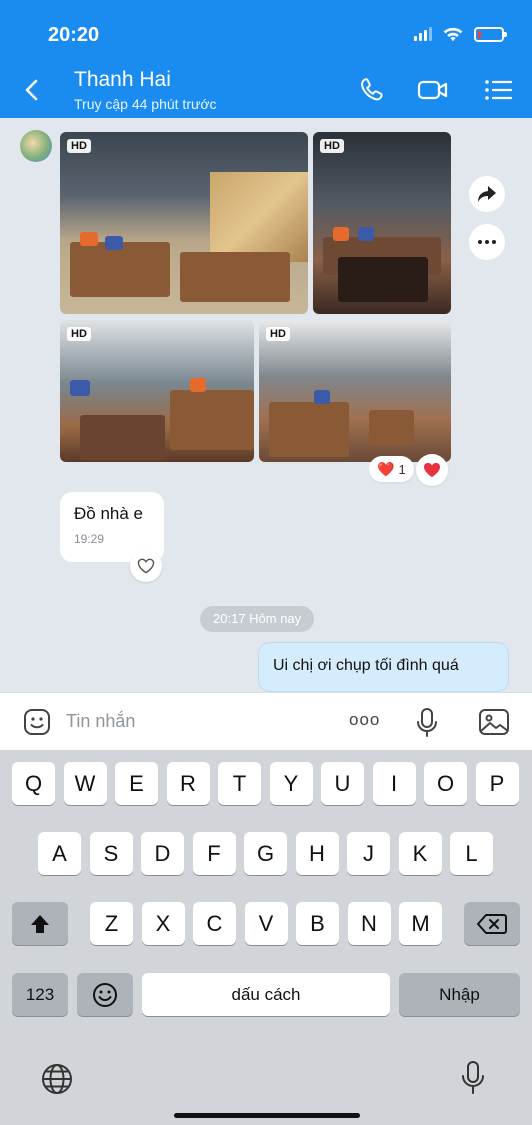  I want to click on back-chevron-icon, so click(32, 90).